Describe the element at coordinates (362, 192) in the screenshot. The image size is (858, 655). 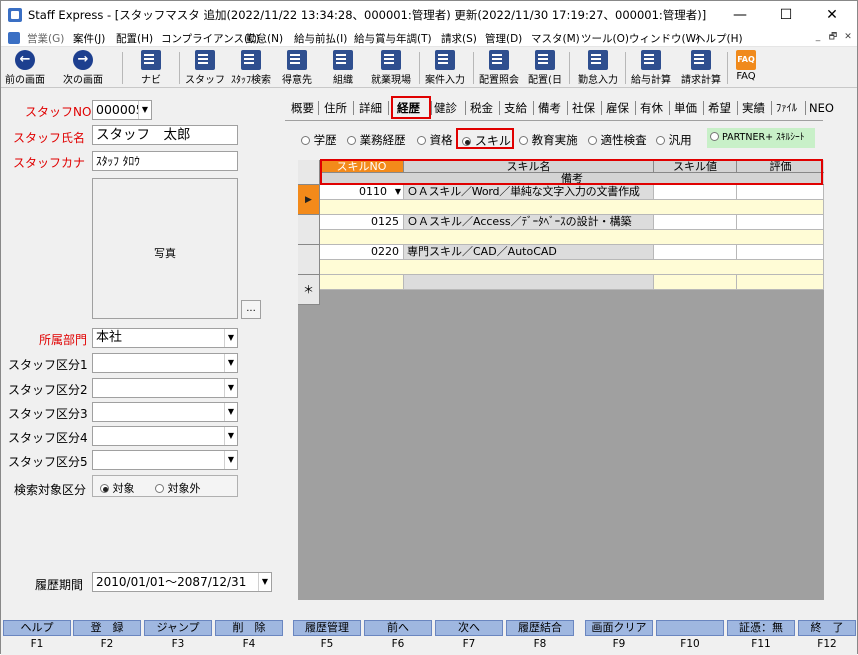
I see `table-row: 0110 ▼` at that location.